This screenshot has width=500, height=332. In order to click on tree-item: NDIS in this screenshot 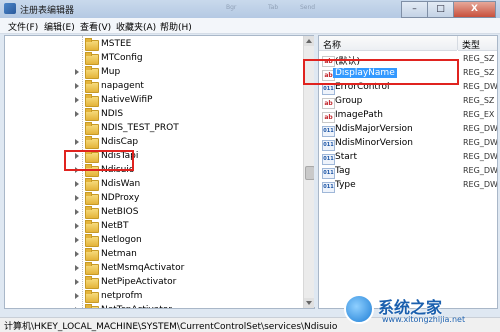, I will do `click(154, 115)`.